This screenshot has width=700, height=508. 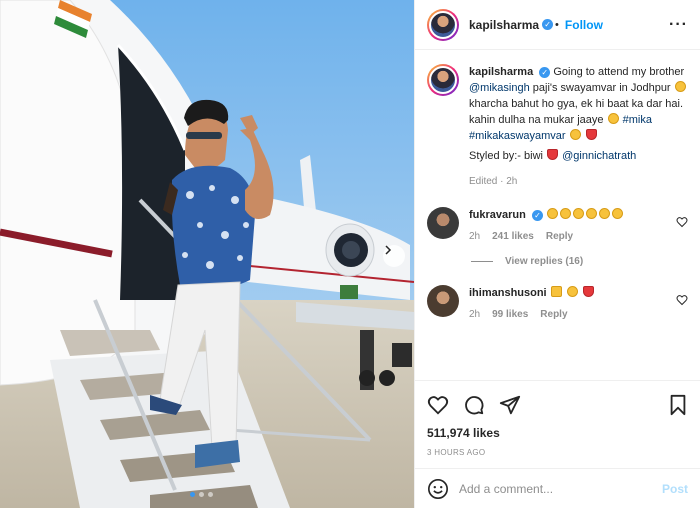 What do you see at coordinates (443, 80) in the screenshot?
I see `caption-avatar` at bounding box center [443, 80].